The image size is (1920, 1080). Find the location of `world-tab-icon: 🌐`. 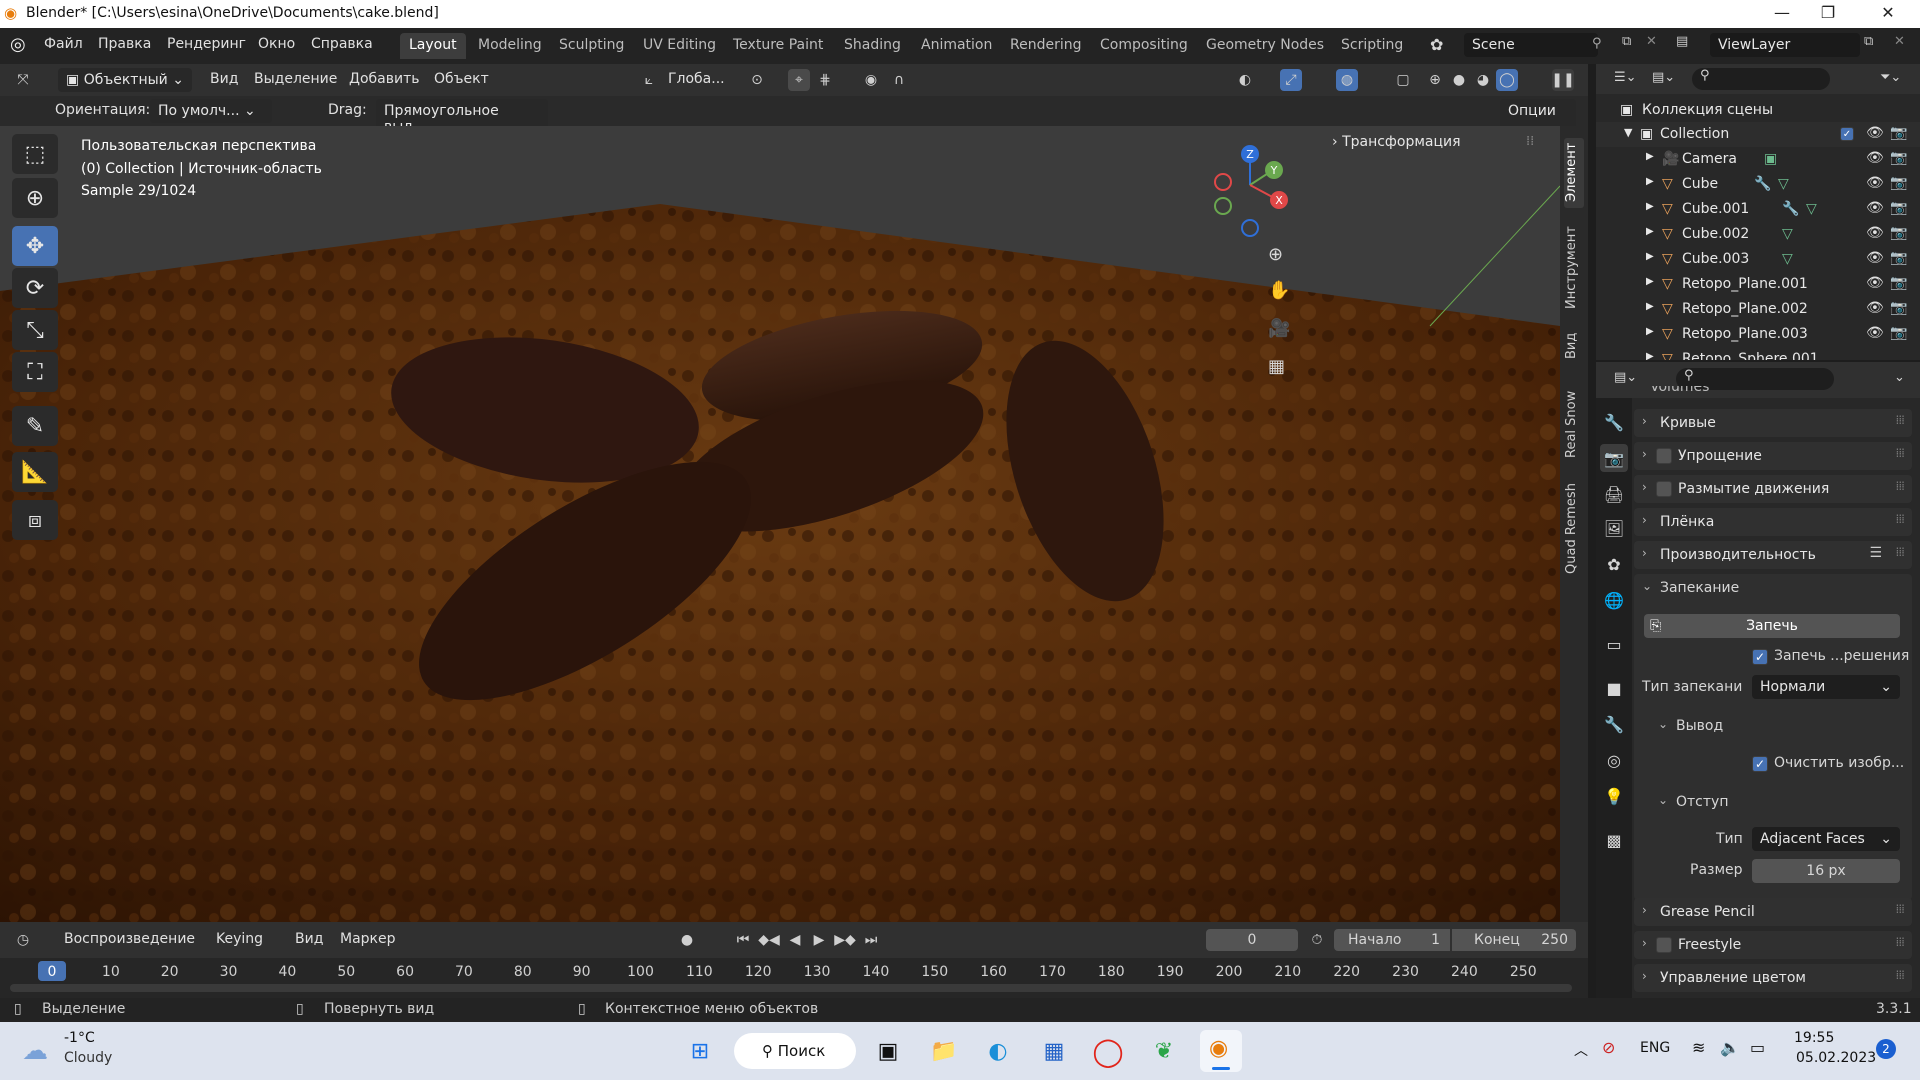

world-tab-icon: 🌐 is located at coordinates (1614, 600).